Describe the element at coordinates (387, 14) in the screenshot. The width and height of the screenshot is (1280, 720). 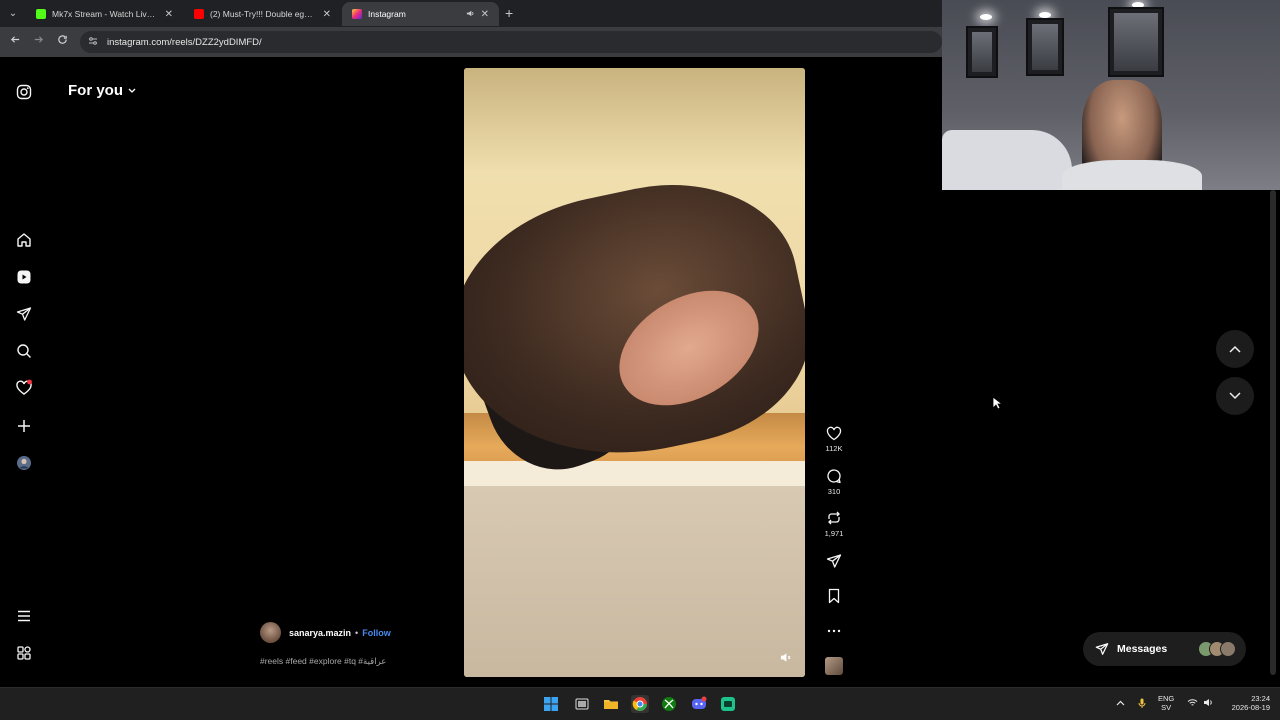
I see `tab-title: Instagram` at that location.